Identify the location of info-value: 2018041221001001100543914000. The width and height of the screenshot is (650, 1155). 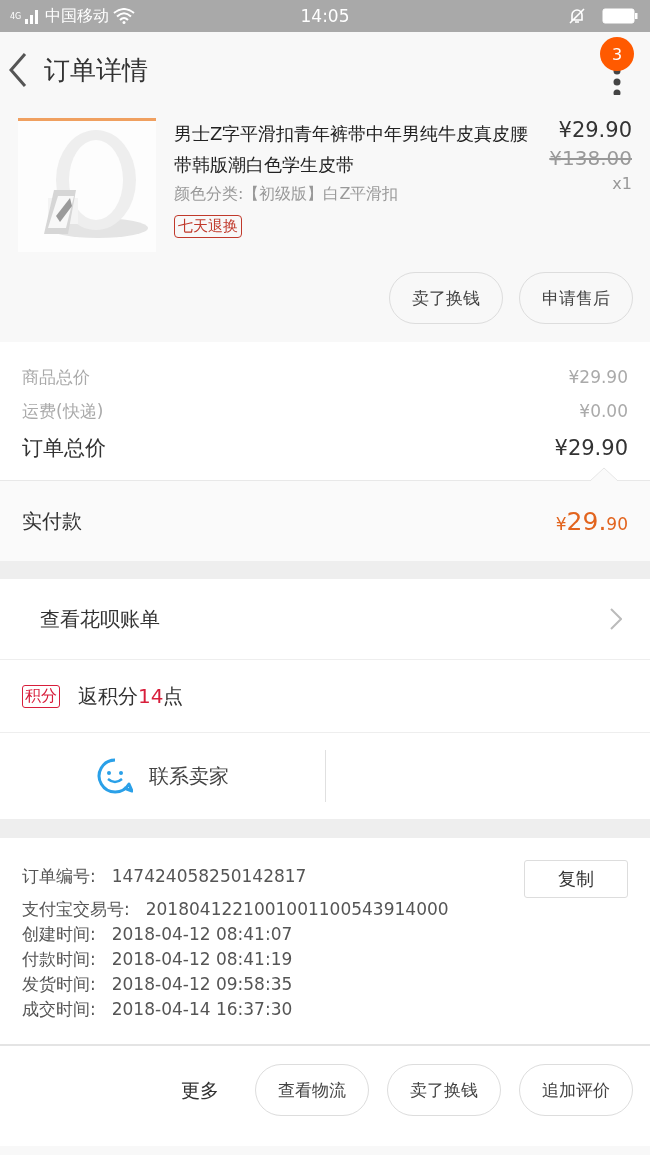
(297, 909).